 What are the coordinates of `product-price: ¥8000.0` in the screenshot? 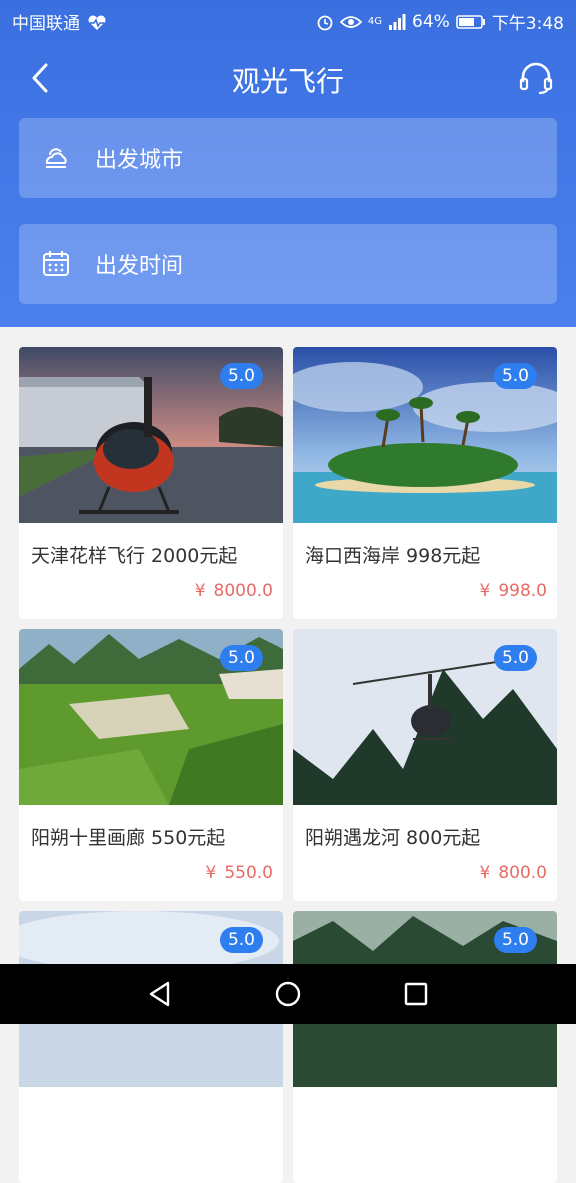 It's located at (234, 591).